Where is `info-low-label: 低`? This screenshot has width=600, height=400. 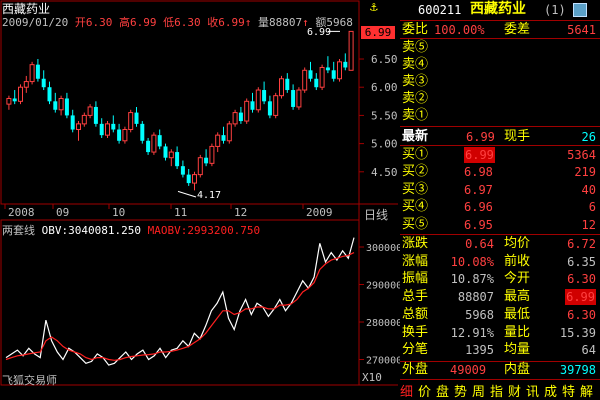
info-low-label: 低 is located at coordinates (169, 22).